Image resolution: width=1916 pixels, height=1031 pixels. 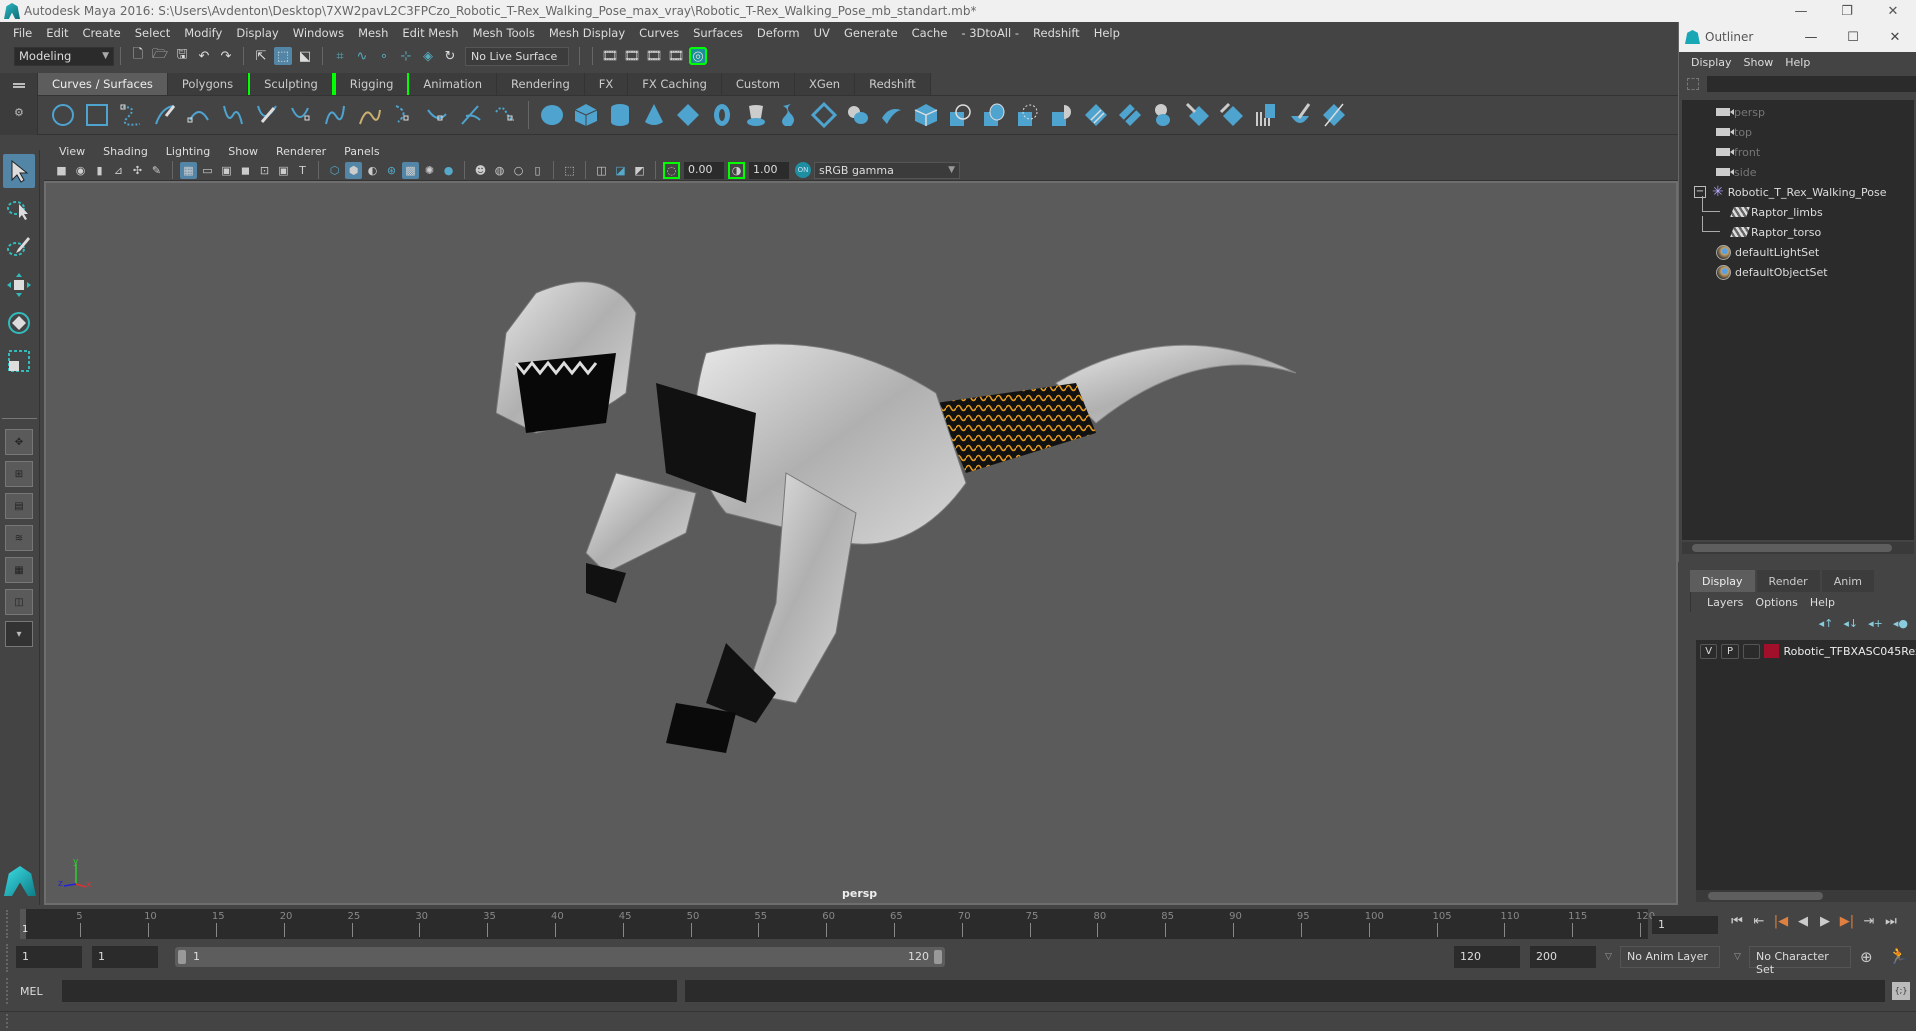 What do you see at coordinates (118, 170) in the screenshot?
I see `image-plane-icon: ⊿` at bounding box center [118, 170].